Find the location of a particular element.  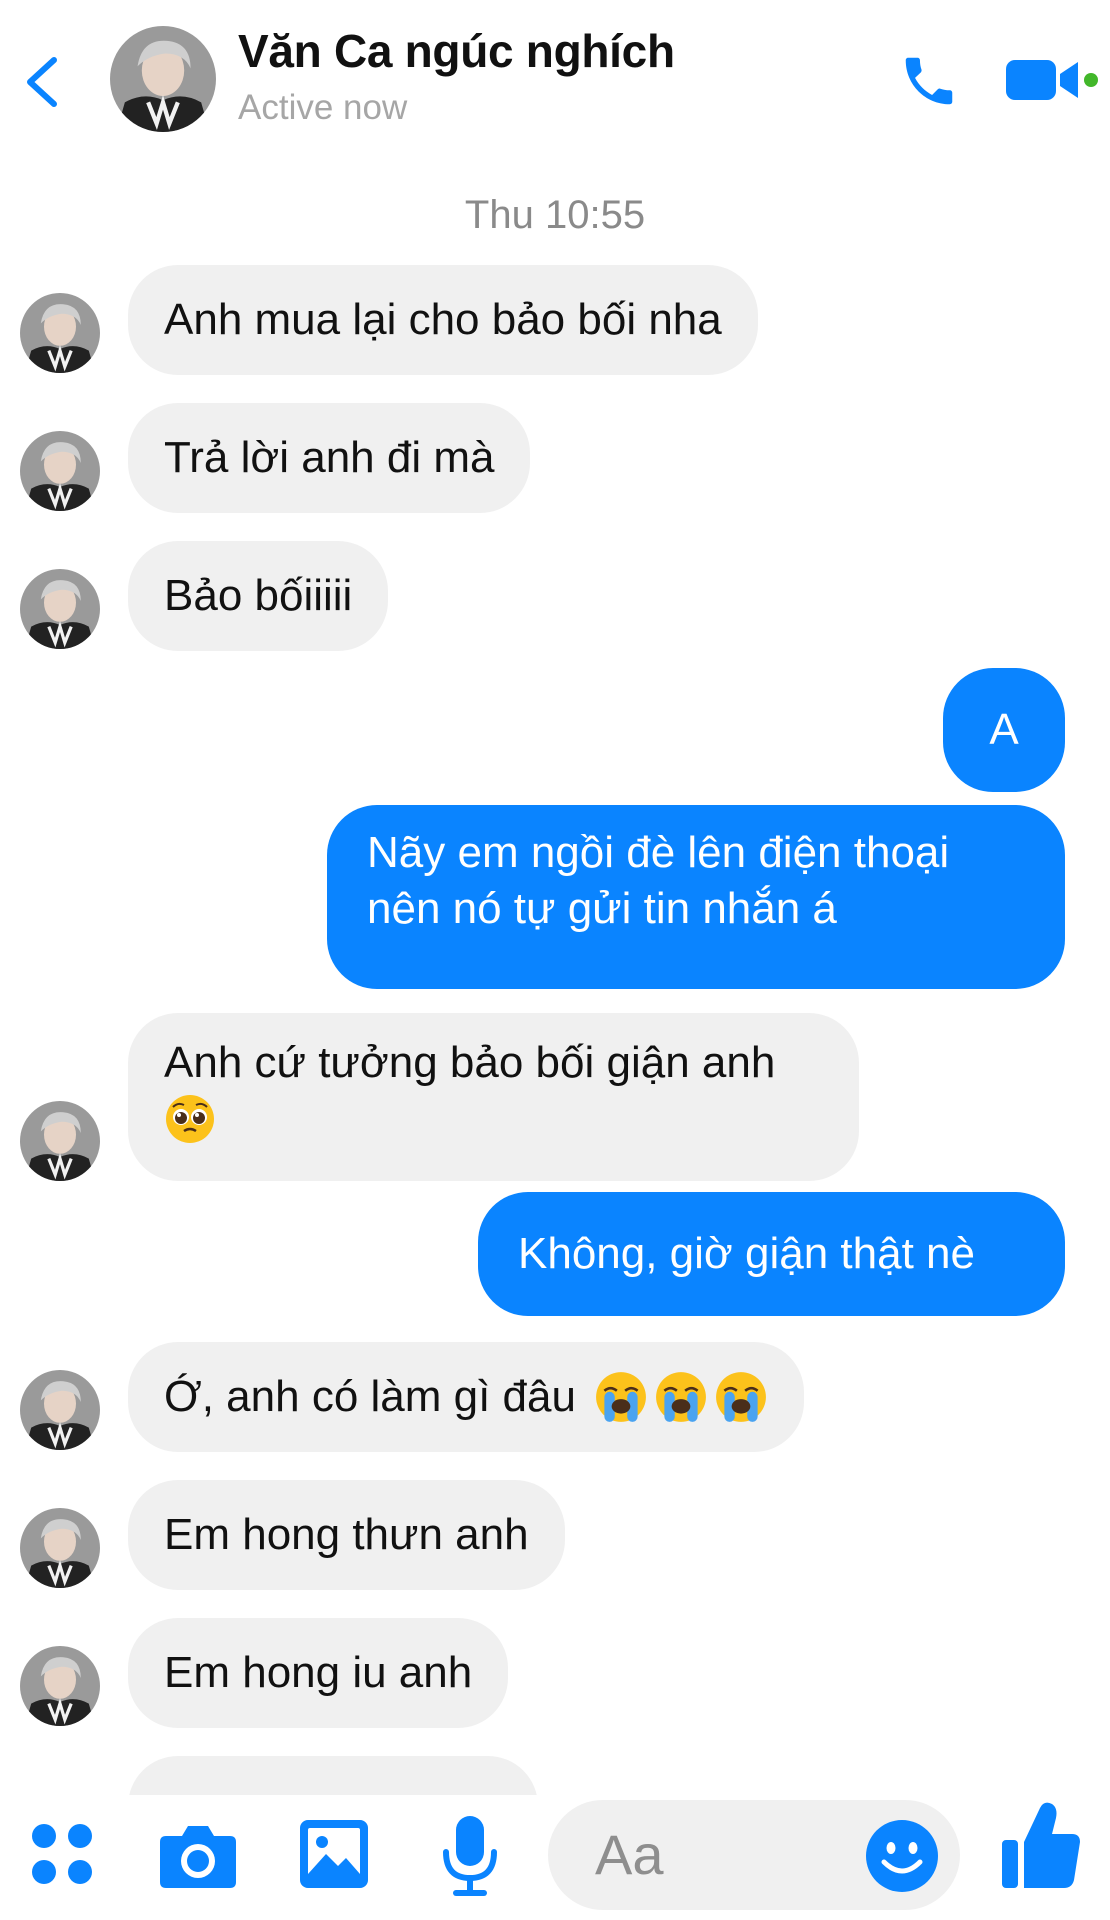

emoji-picker-icon is located at coordinates (902, 1856).